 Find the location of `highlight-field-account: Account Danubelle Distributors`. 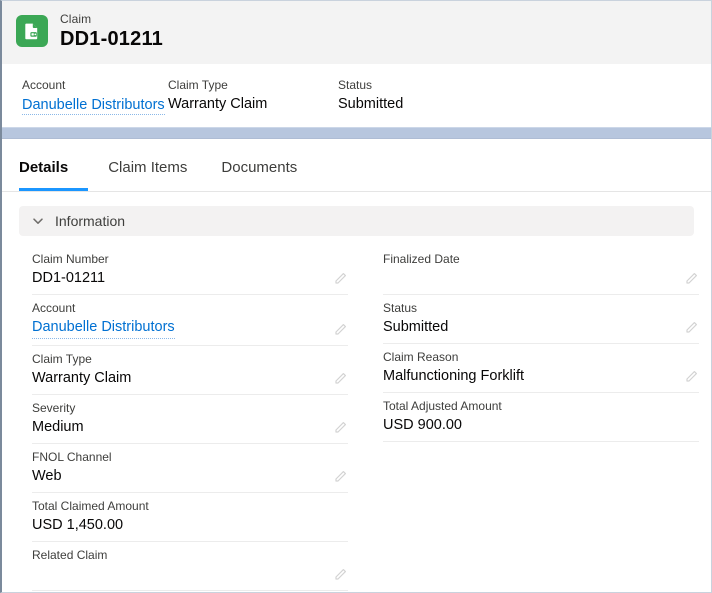

highlight-field-account: Account Danubelle Distributors is located at coordinates (95, 102).